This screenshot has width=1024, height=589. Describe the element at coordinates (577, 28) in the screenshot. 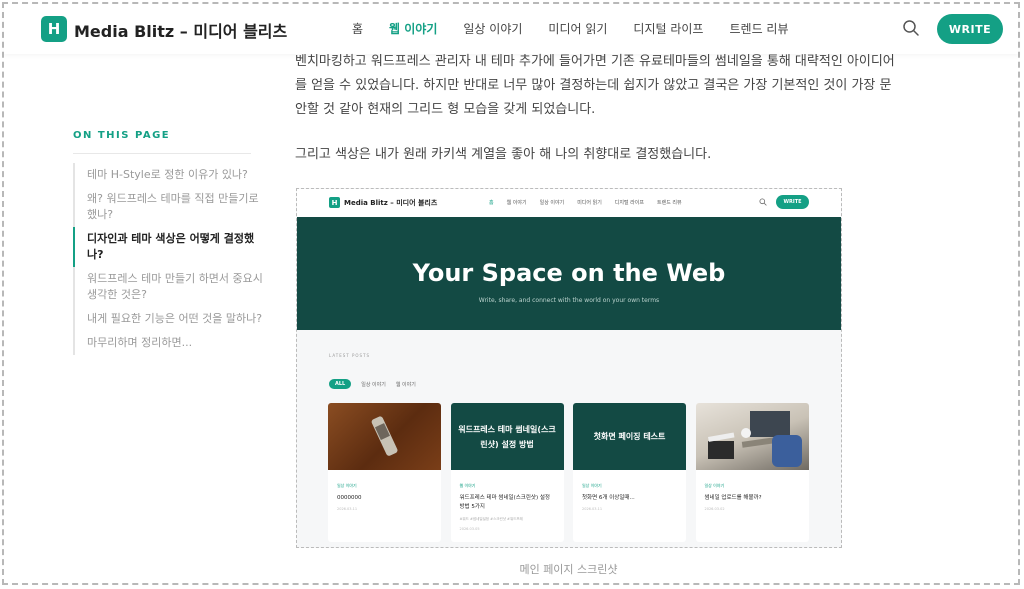

I see `nav-item-media: 미디어 읽기` at that location.